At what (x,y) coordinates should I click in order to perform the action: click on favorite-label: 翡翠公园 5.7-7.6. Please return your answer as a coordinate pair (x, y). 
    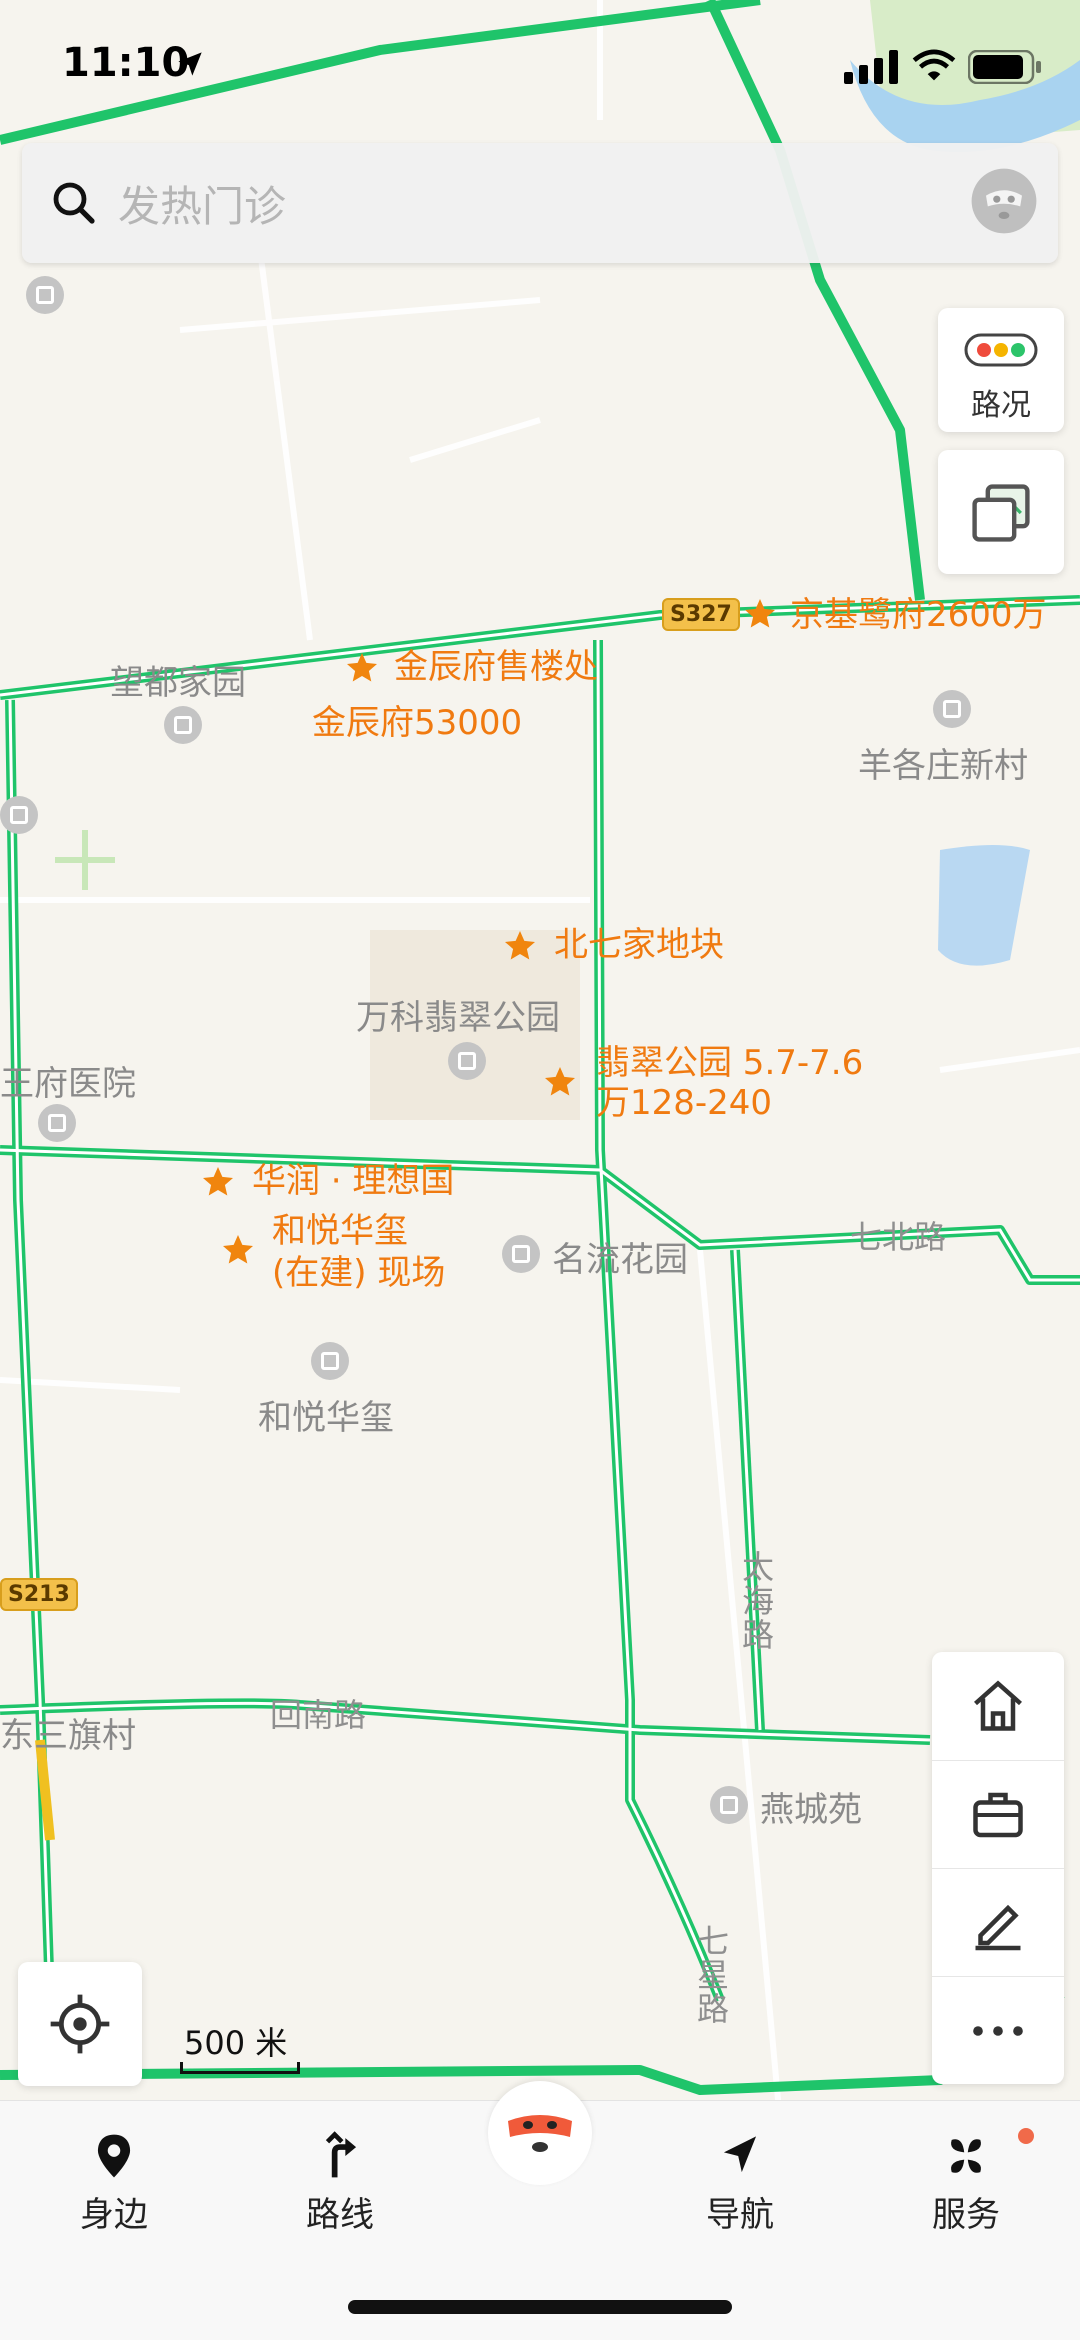
    Looking at the image, I should click on (729, 1063).